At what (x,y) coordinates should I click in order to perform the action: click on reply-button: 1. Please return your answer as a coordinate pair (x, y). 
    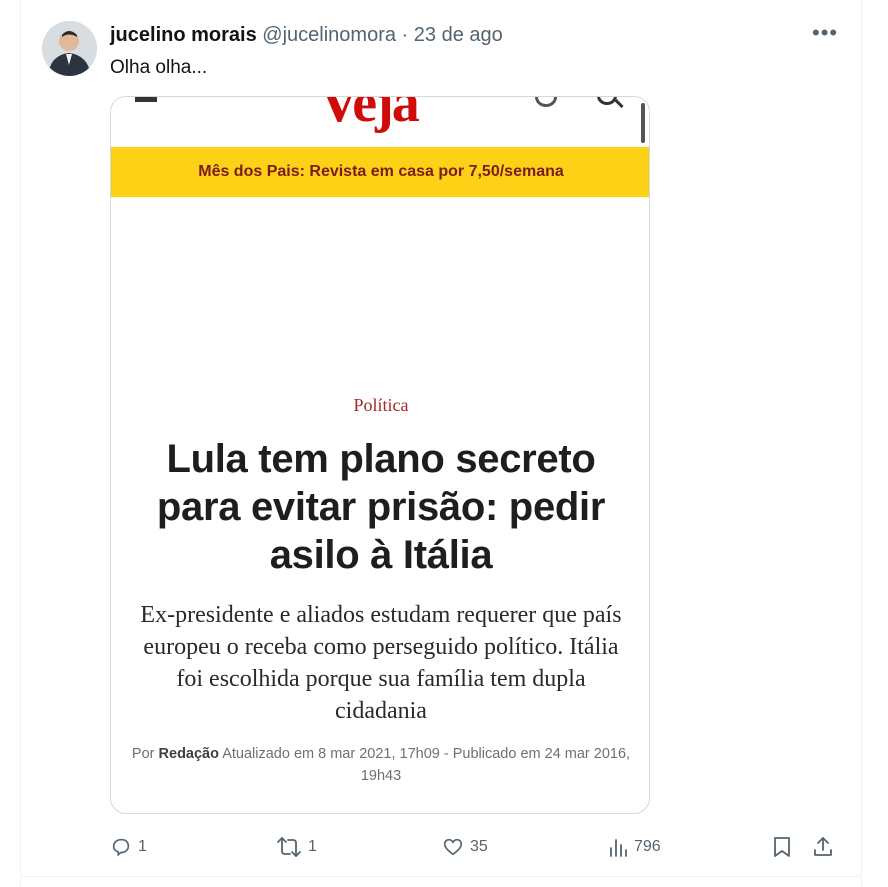
    Looking at the image, I should click on (128, 847).